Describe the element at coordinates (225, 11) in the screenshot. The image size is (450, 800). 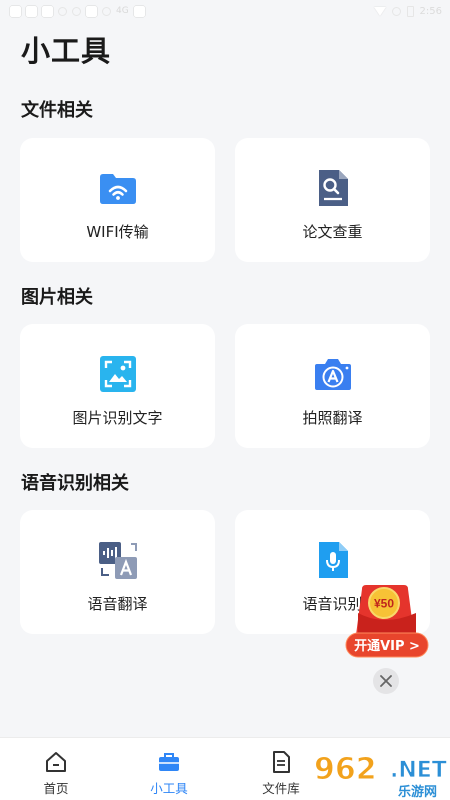
I see `status-bar: 4G 2:56` at that location.